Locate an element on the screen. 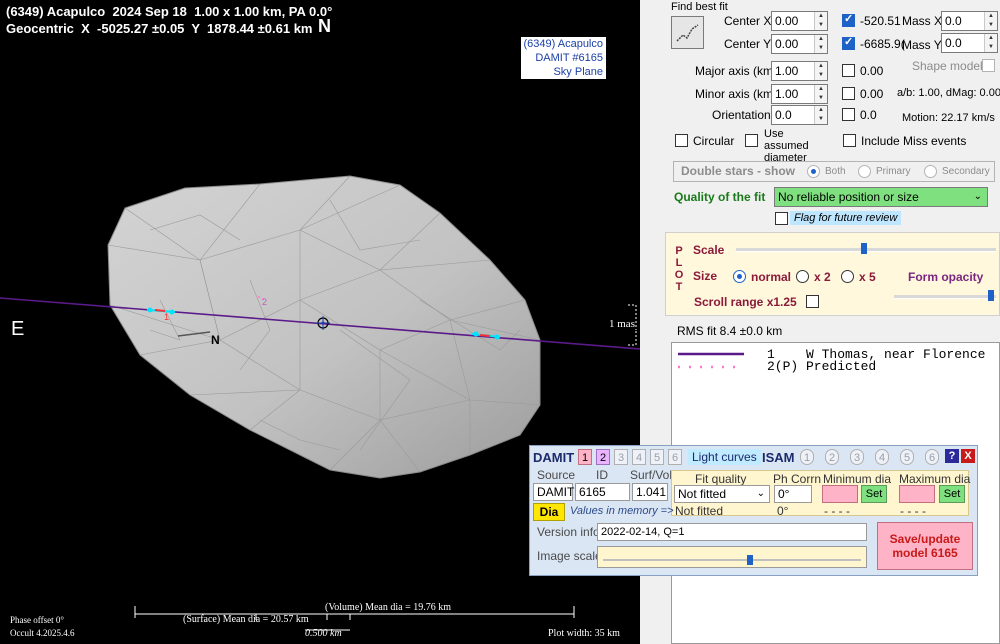 The height and width of the screenshot is (644, 1000). primary-label: Primary is located at coordinates (893, 171).